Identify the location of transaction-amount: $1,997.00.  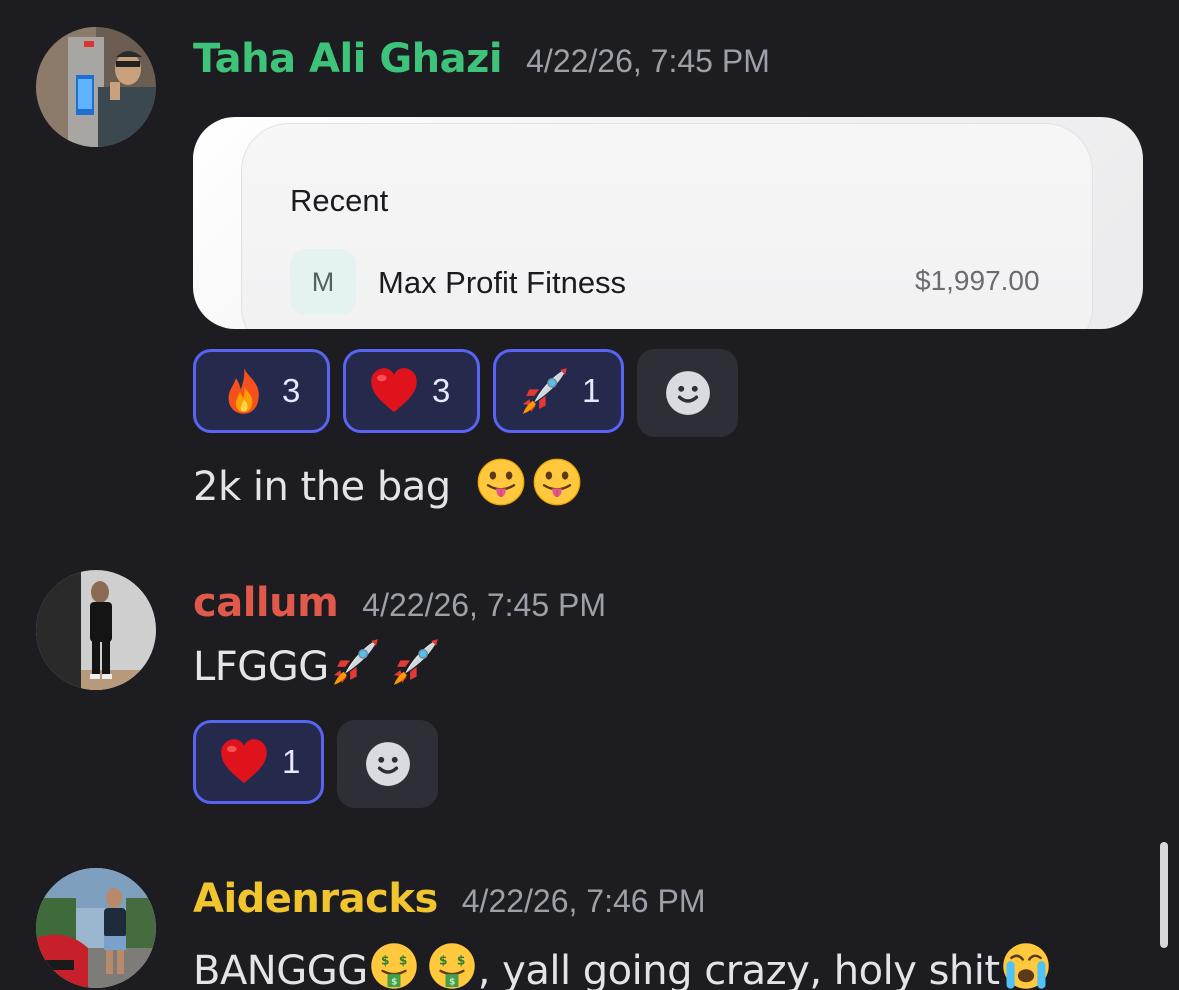
(977, 280).